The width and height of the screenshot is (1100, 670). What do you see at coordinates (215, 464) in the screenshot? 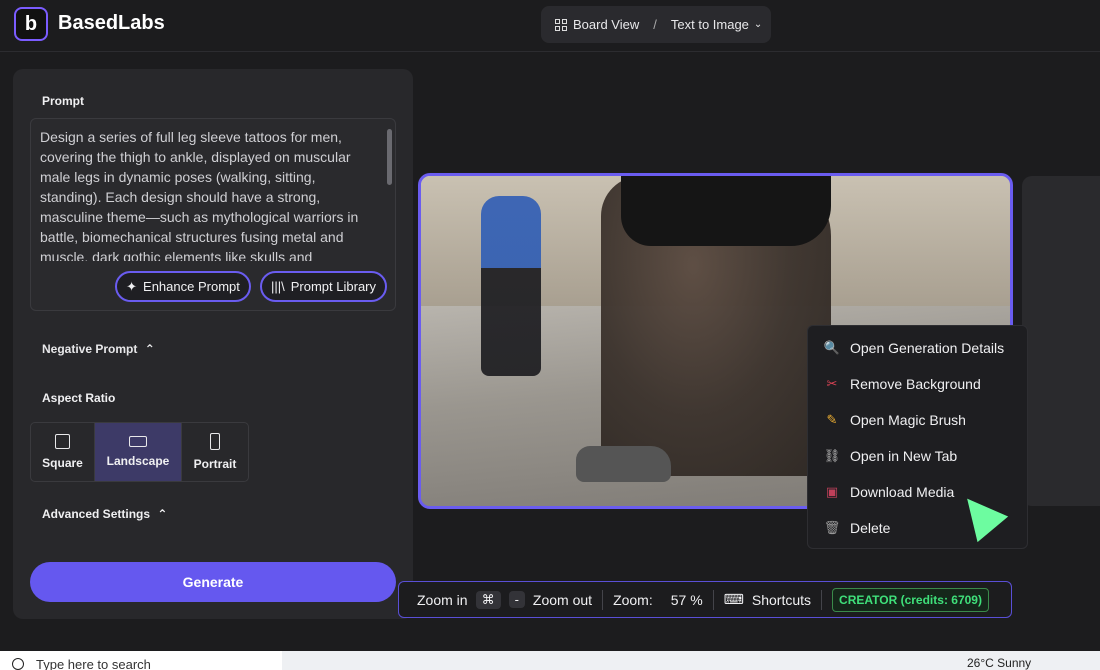
I see `aspect-portrait-label: Portrait` at bounding box center [215, 464].